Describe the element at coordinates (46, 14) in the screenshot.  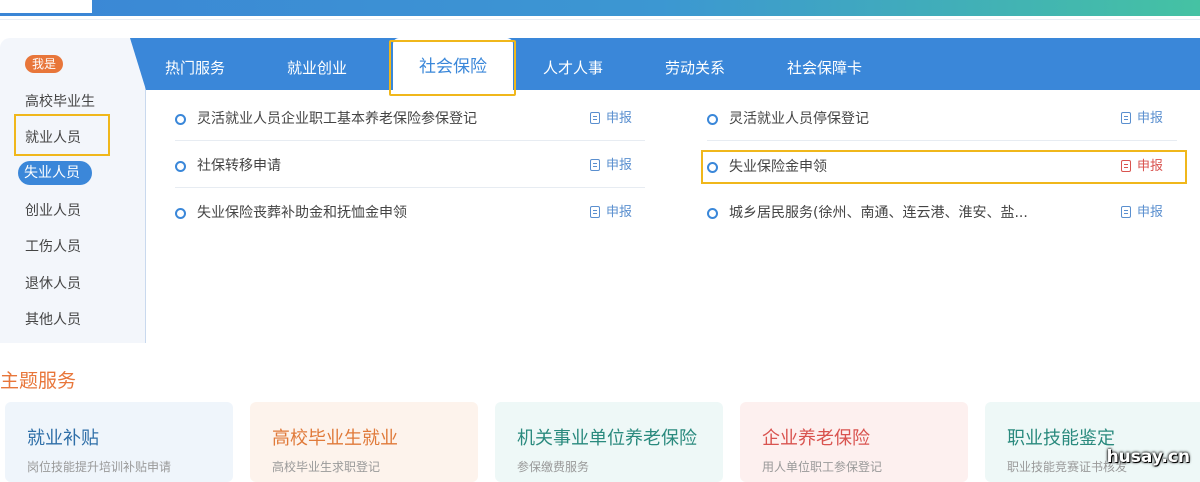
I see `banner-tab-underline` at that location.